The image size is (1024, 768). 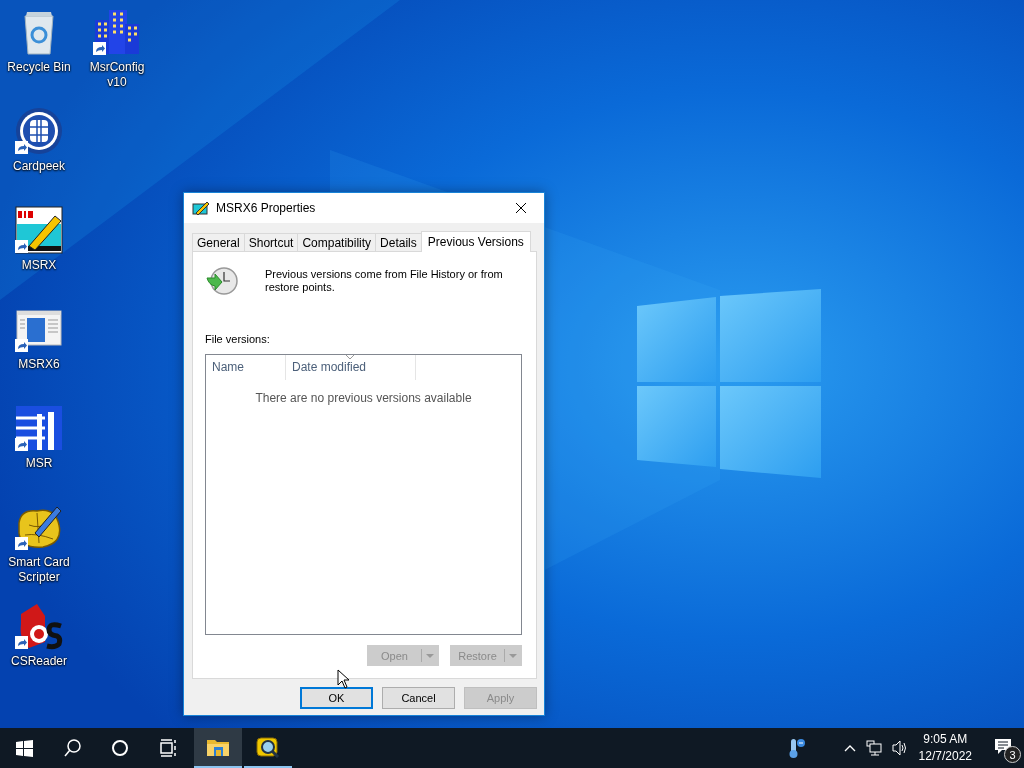 What do you see at coordinates (1012, 754) in the screenshot?
I see `count-badge: 3` at bounding box center [1012, 754].